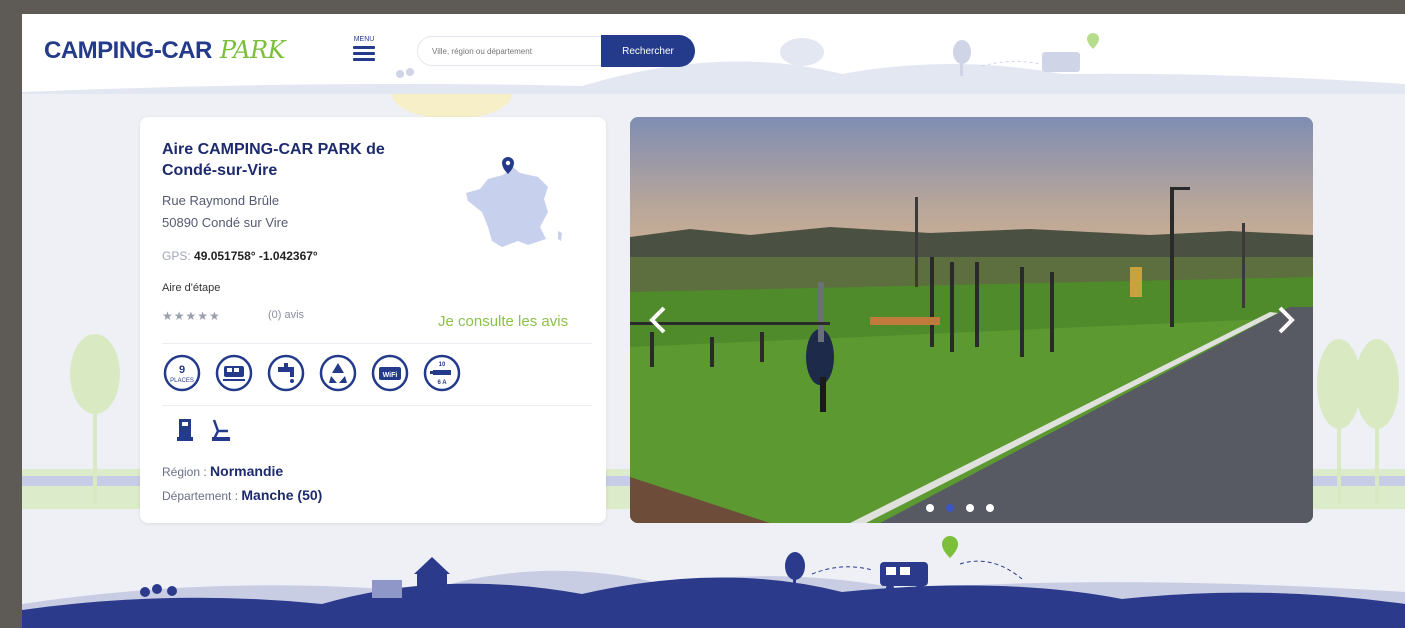 The height and width of the screenshot is (628, 1405). Describe the element at coordinates (184, 472) in the screenshot. I see `region-label: Région :` at that location.